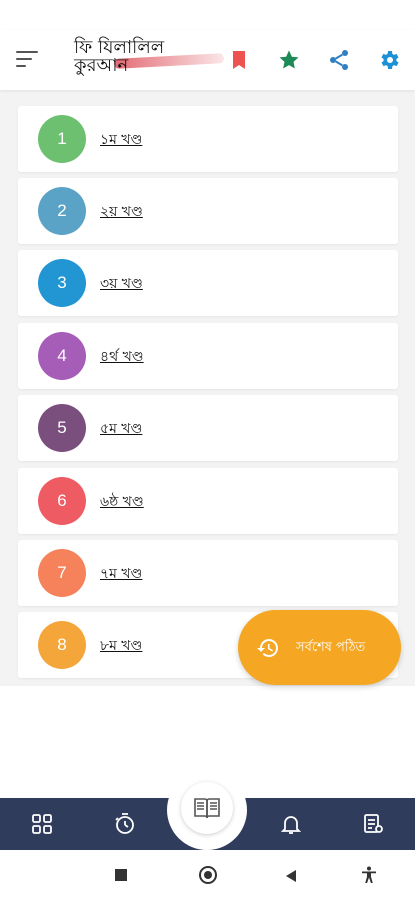  I want to click on volume-number-badge: 7, so click(62, 573).